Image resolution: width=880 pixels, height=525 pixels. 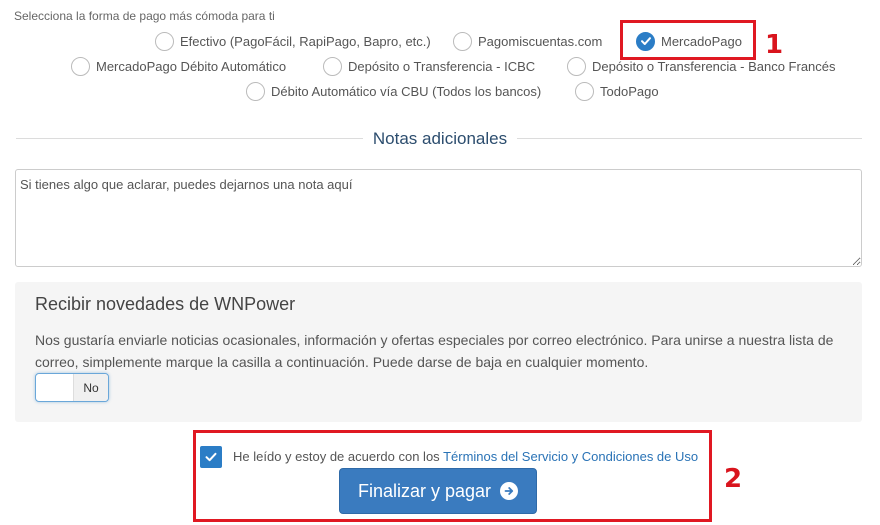 I want to click on payment-option-pagomiscuentas: Pagomiscuentas.com, so click(x=527, y=41).